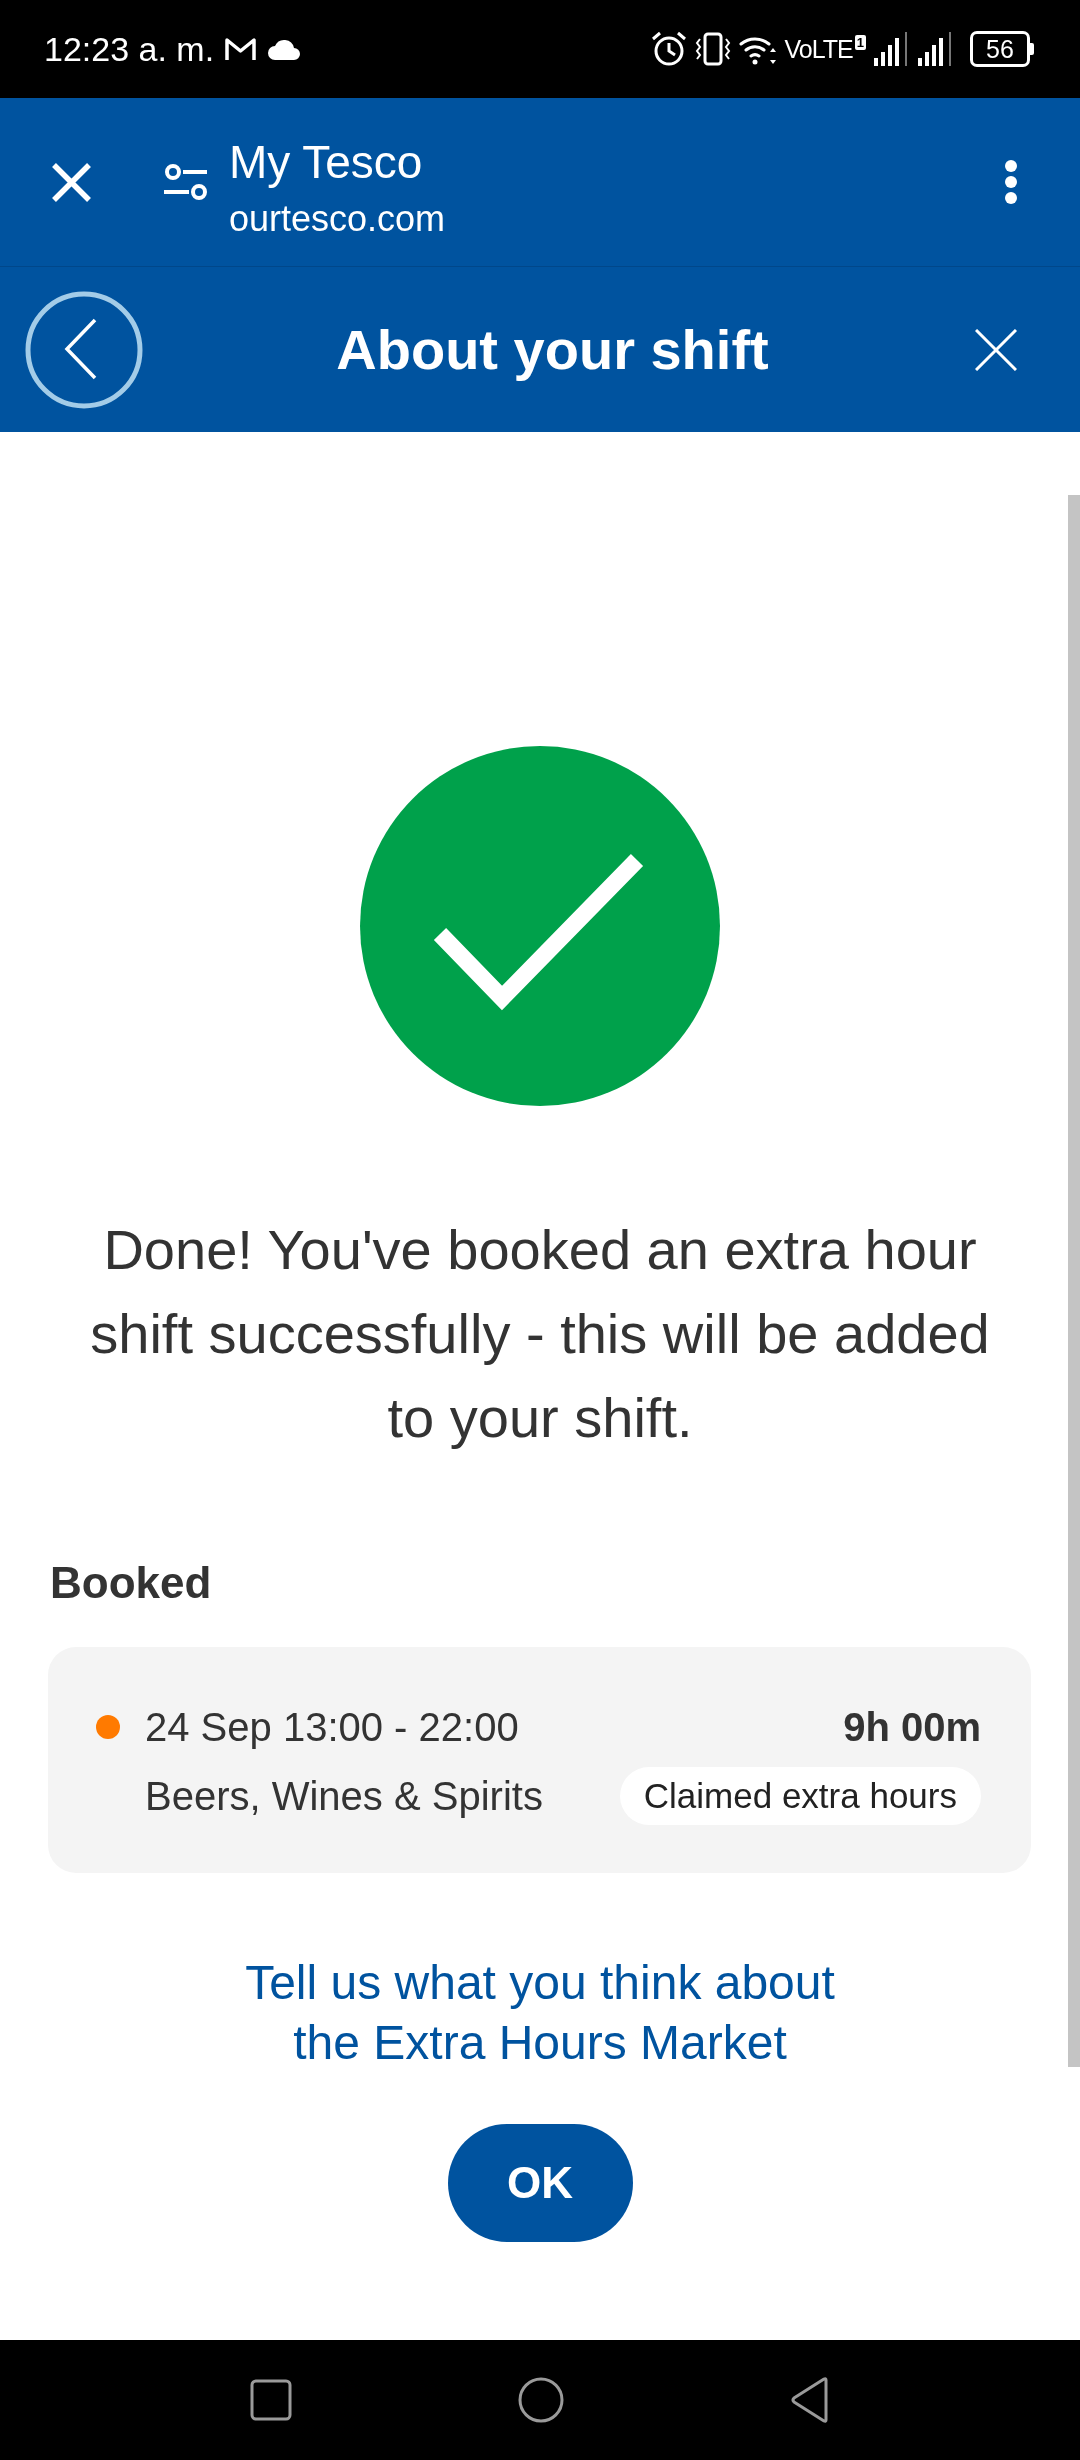 Image resolution: width=1080 pixels, height=2460 pixels. Describe the element at coordinates (818, 49) in the screenshot. I see `network-label: VoLTE` at that location.